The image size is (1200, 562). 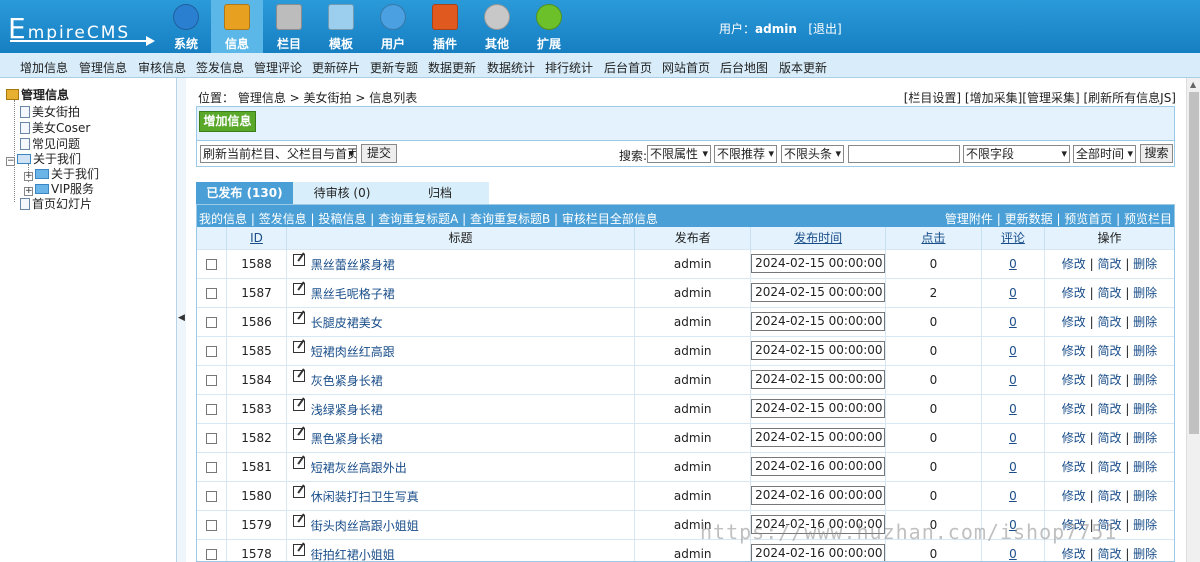 I want to click on row-title-link: 灰色紧身长裙, so click(x=347, y=381).